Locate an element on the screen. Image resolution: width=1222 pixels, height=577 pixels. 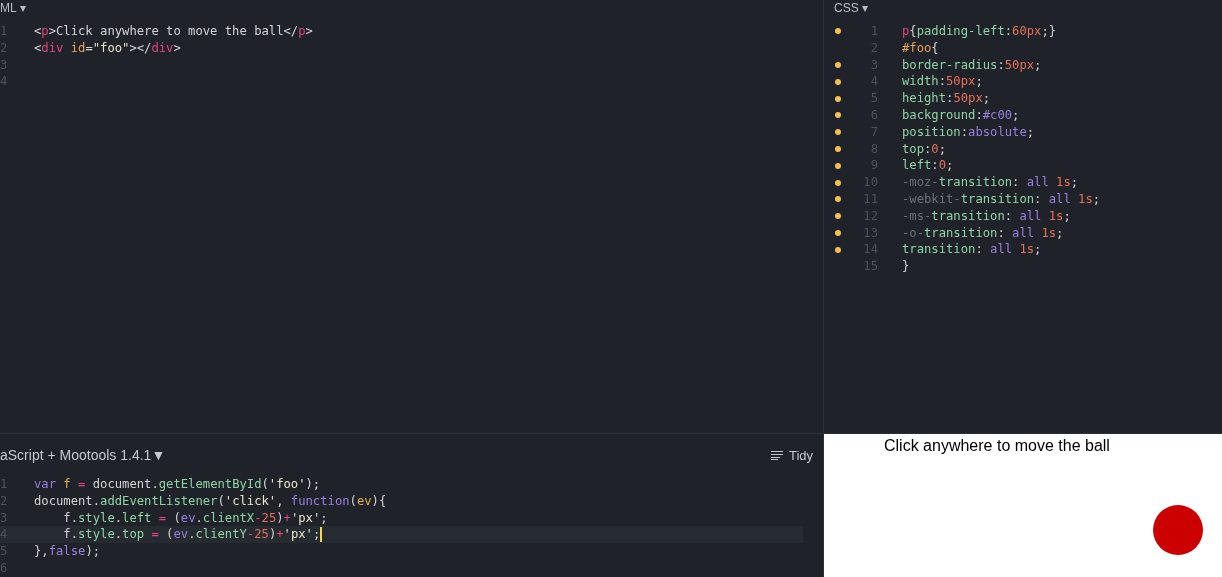
code-text: var f = document.getElementById('foo'); is located at coordinates (177, 484).